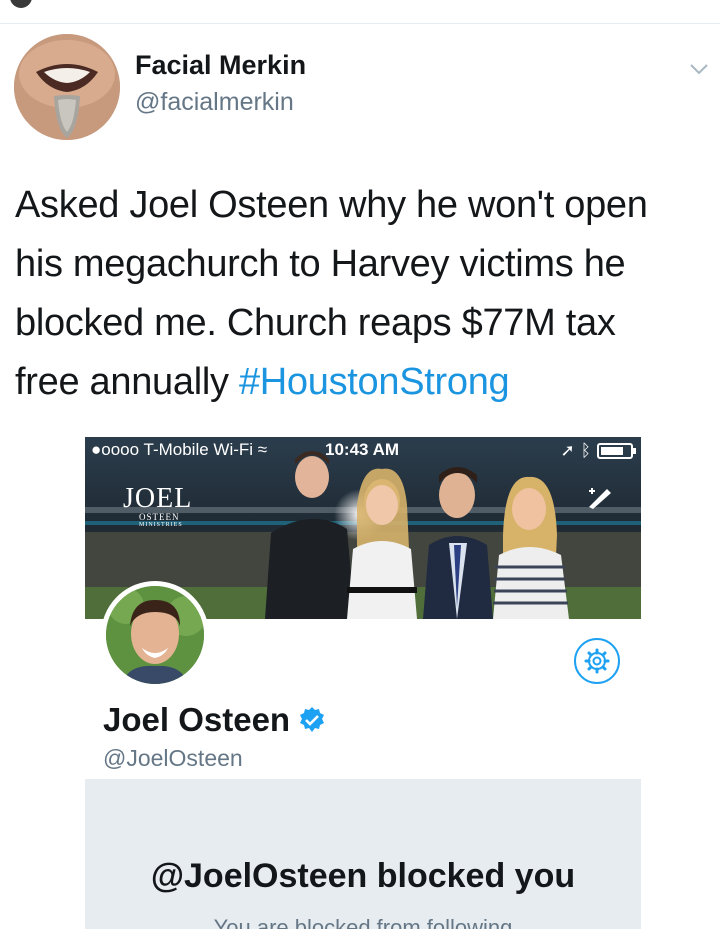 The width and height of the screenshot is (720, 929). What do you see at coordinates (331, 205) in the screenshot?
I see `tweet-text-line: Asked Joel Osteen why he won't open` at bounding box center [331, 205].